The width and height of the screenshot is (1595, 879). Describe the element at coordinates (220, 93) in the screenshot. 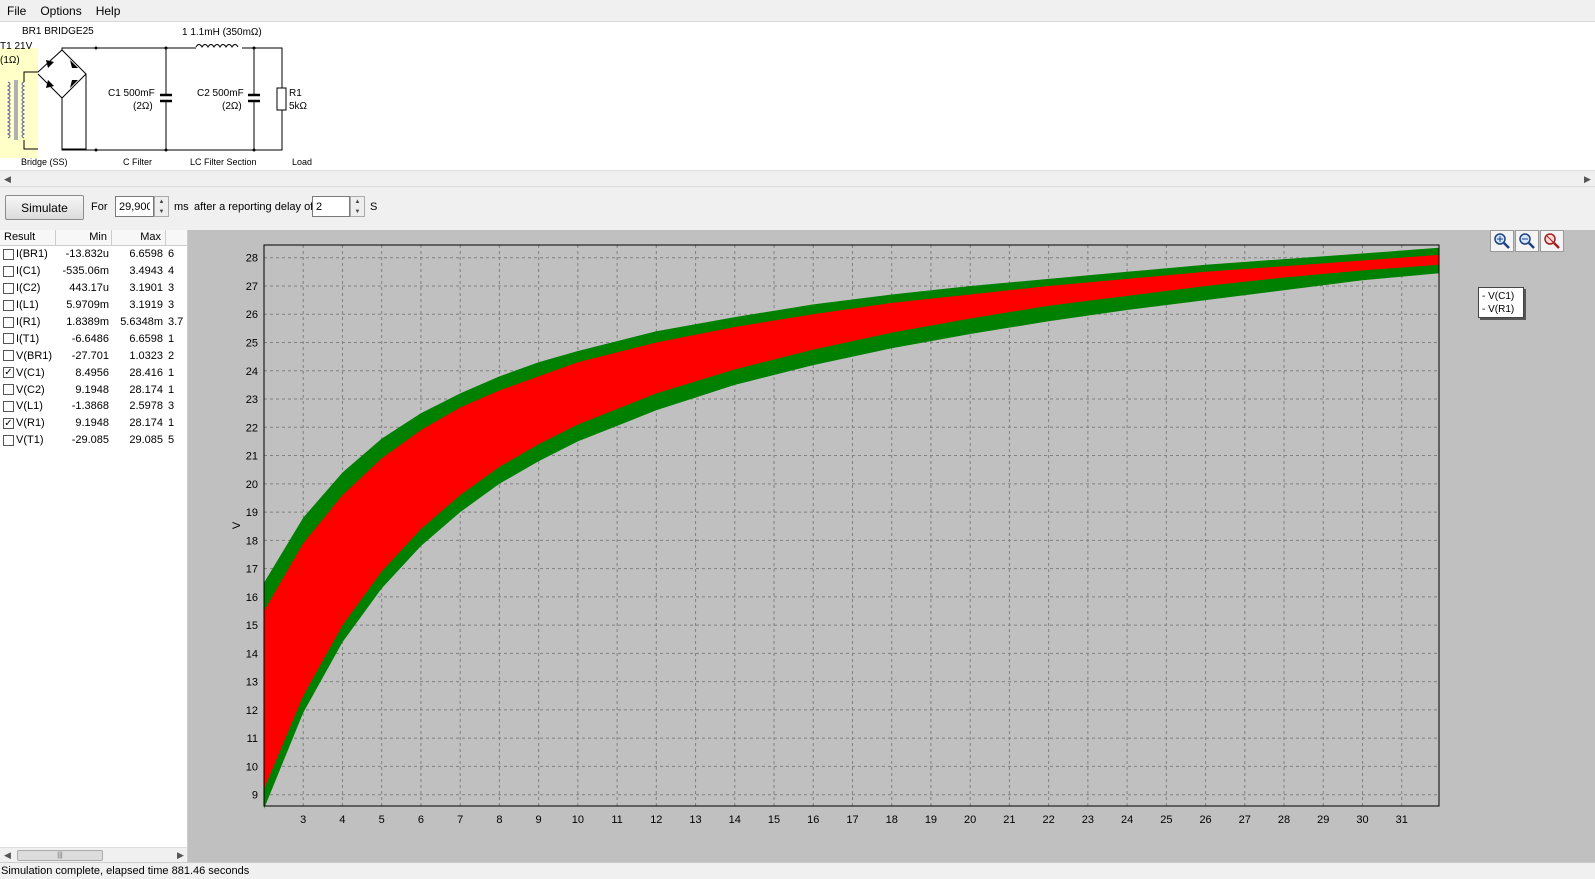

I see `c2-label: C2 500mF` at that location.